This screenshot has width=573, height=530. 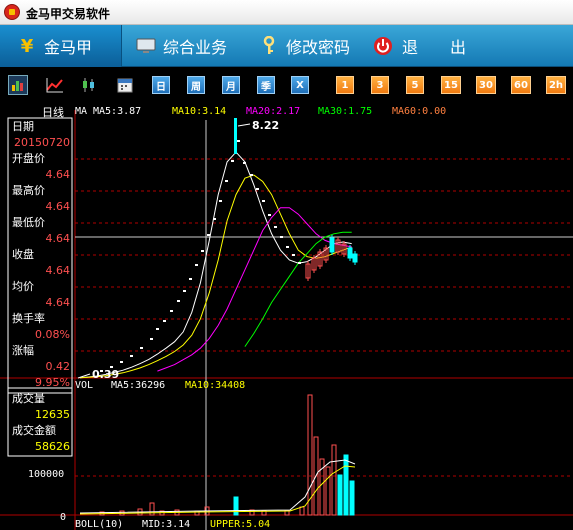 I want to click on period-quarter-button: 季, so click(x=266, y=85).